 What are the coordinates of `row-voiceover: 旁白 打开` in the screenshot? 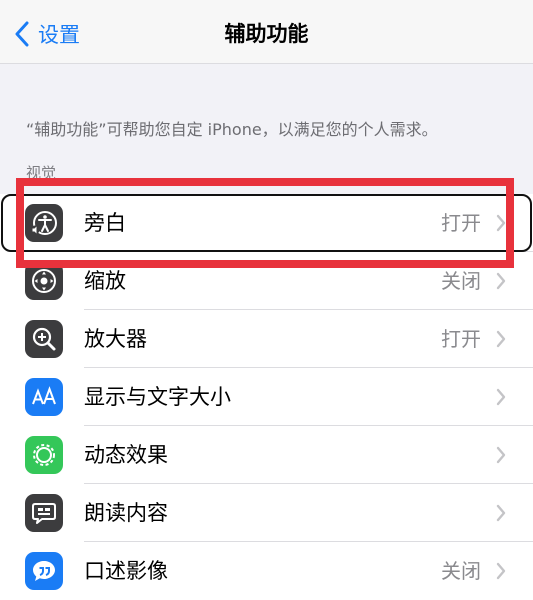 It's located at (266, 223).